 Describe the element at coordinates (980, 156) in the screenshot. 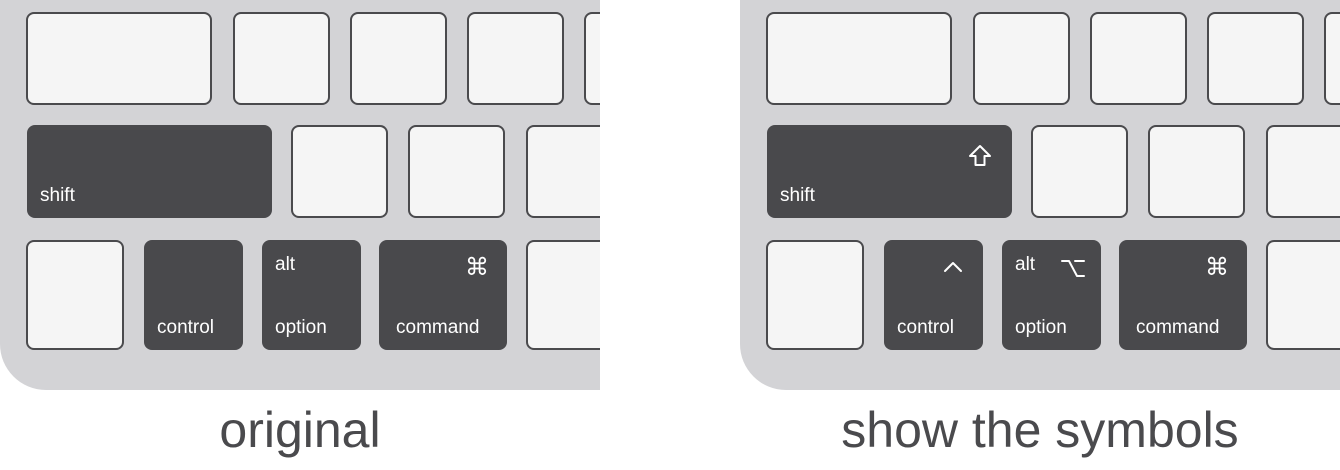

I see `shift-arrow-icon` at that location.